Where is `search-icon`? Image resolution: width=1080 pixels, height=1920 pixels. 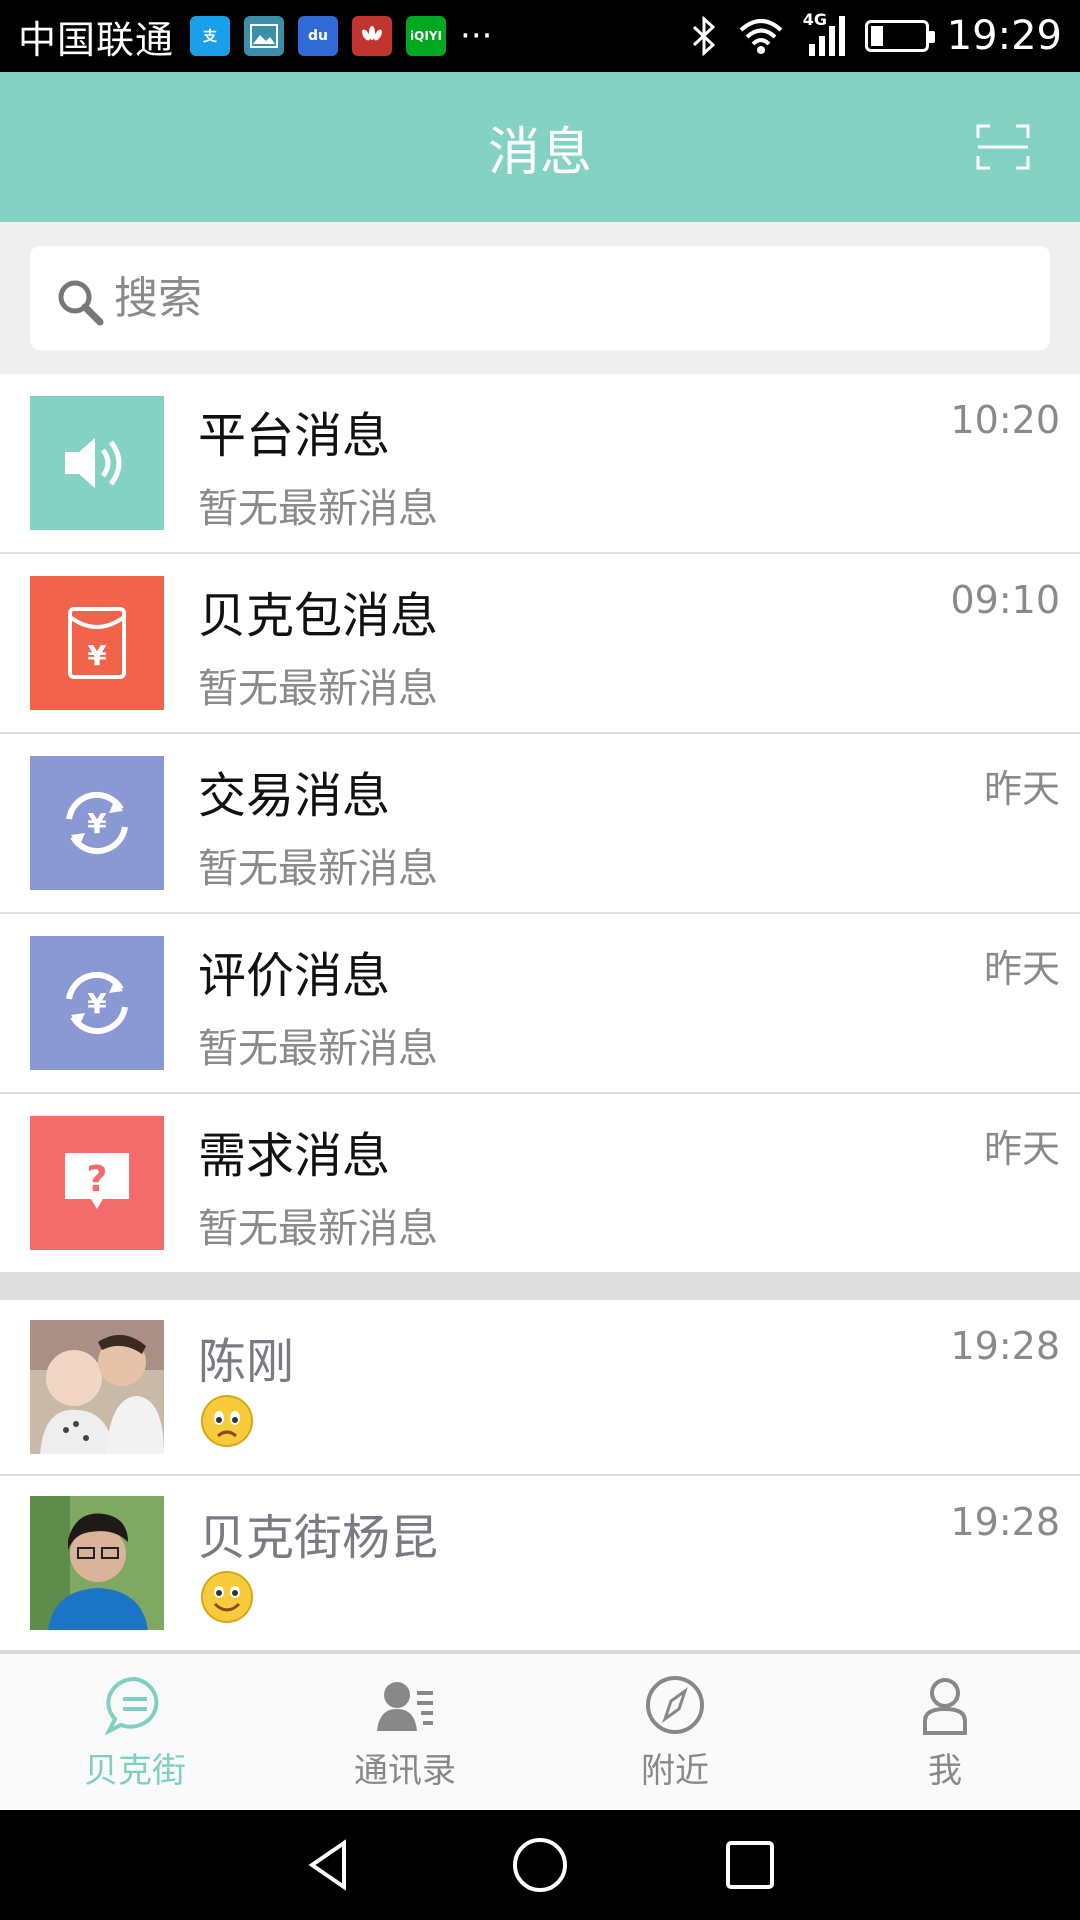 search-icon is located at coordinates (81, 303).